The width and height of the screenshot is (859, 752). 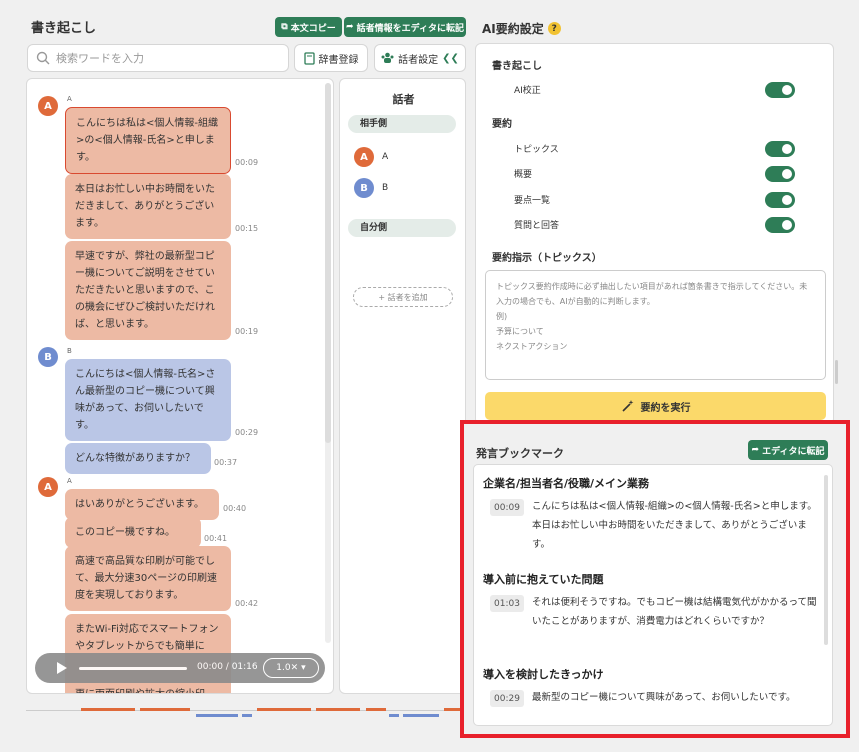 What do you see at coordinates (247, 228) in the screenshot?
I see `message-time: 00:15` at bounding box center [247, 228].